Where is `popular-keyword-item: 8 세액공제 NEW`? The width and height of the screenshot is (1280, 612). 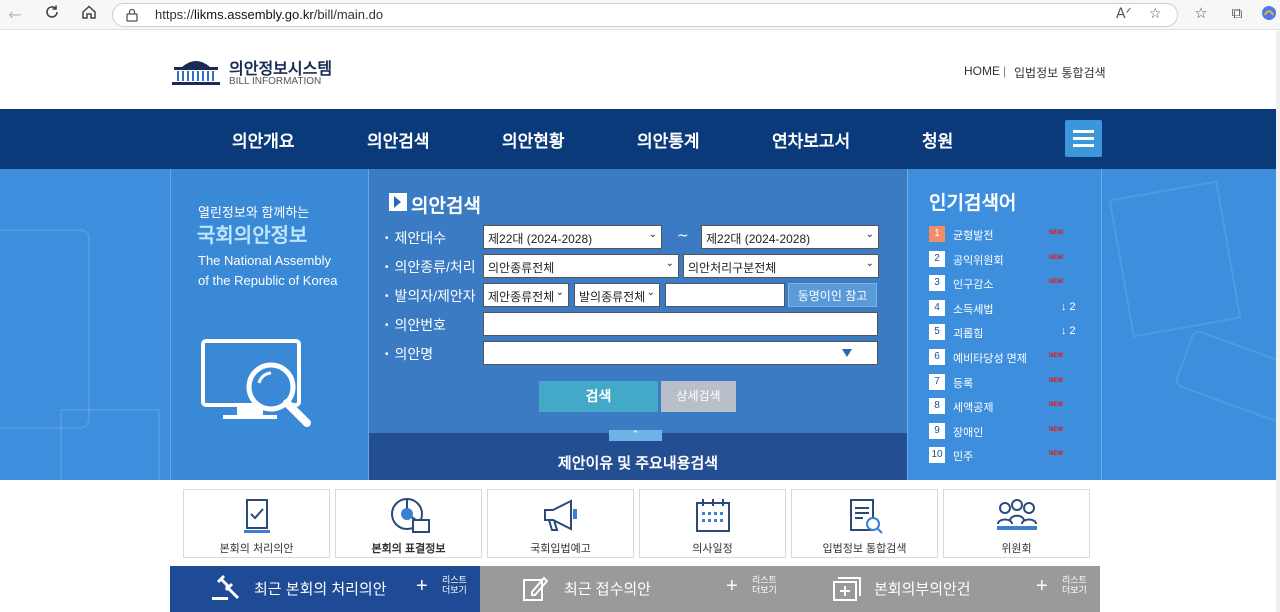
popular-keyword-item: 8 세액공제 NEW is located at coordinates (1014, 406).